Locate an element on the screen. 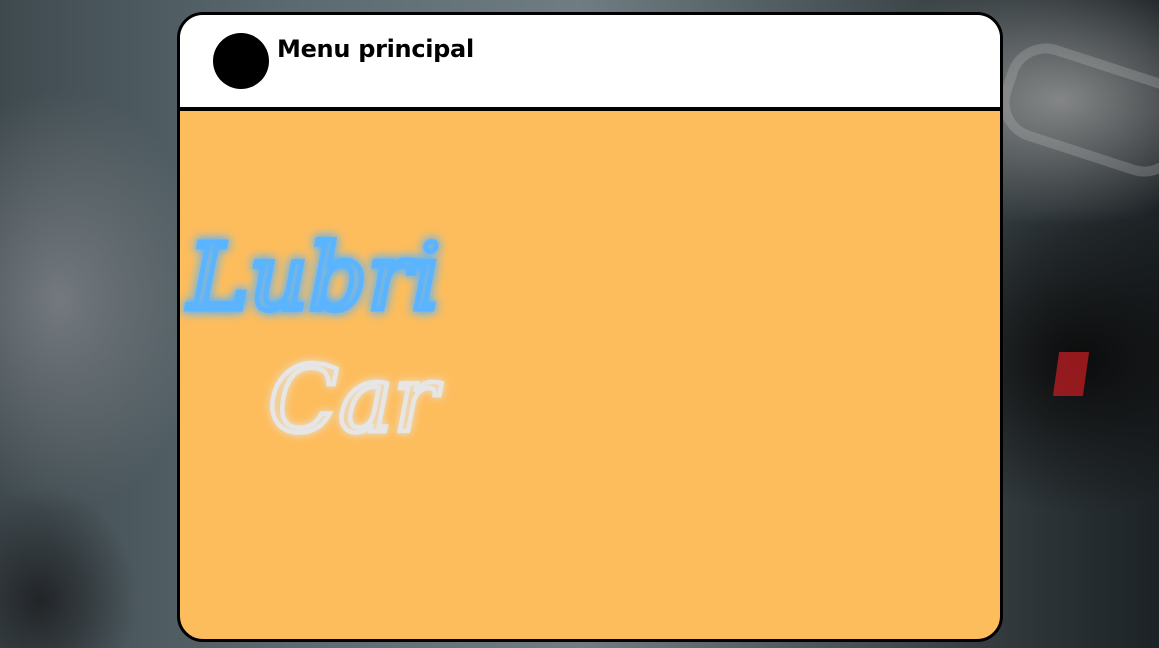  lubricar-logo: Lubri Car is located at coordinates (325, 335).